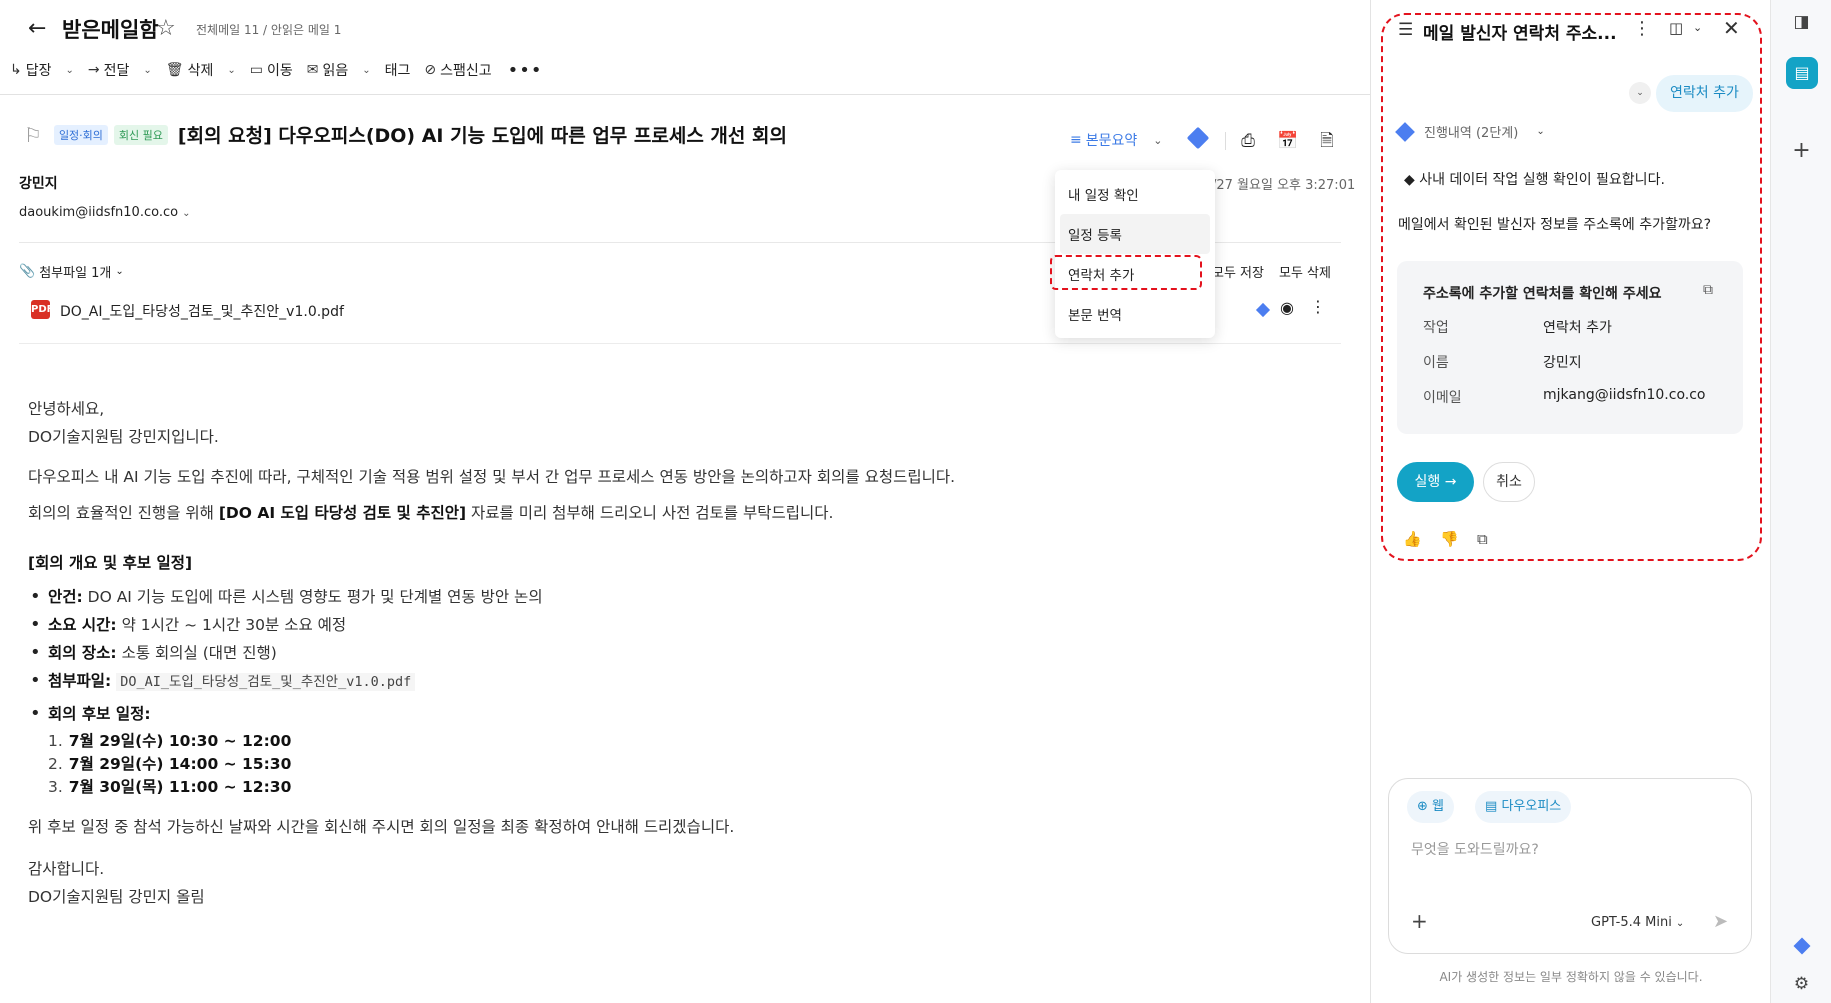 Image resolution: width=1831 pixels, height=1003 pixels. What do you see at coordinates (1531, 806) in the screenshot?
I see `chip-label: 다우오피스` at bounding box center [1531, 806].